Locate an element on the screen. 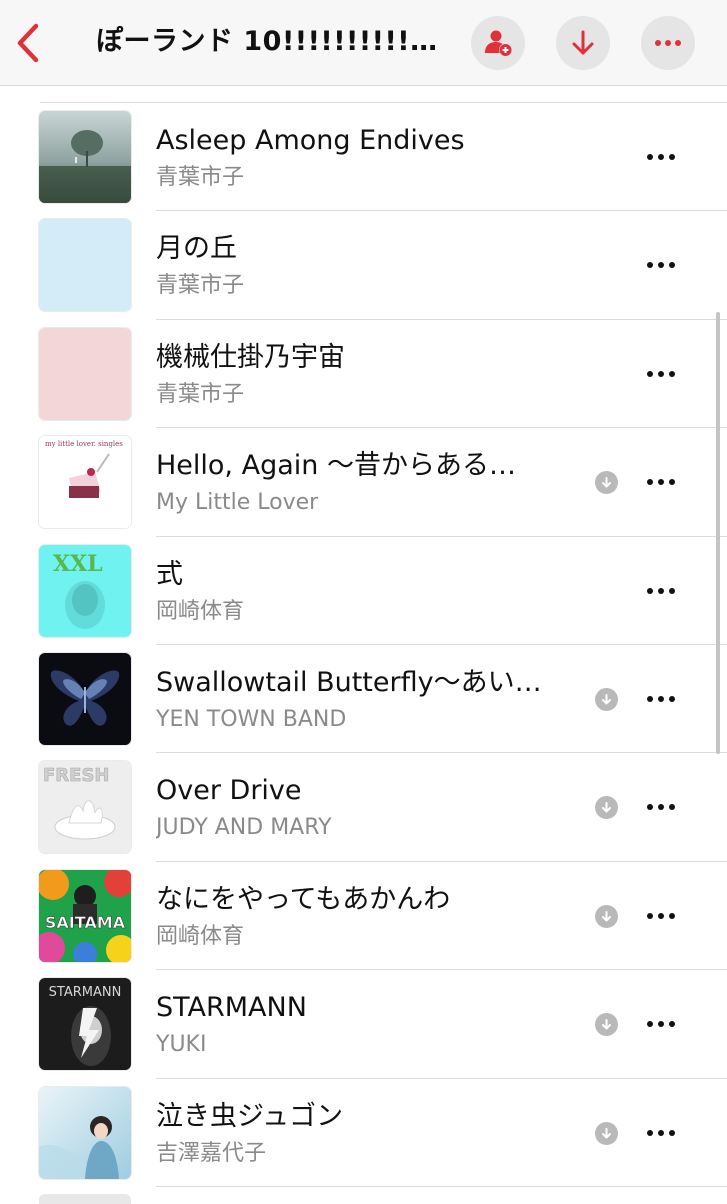  album-art-butterfly-image is located at coordinates (85, 698).